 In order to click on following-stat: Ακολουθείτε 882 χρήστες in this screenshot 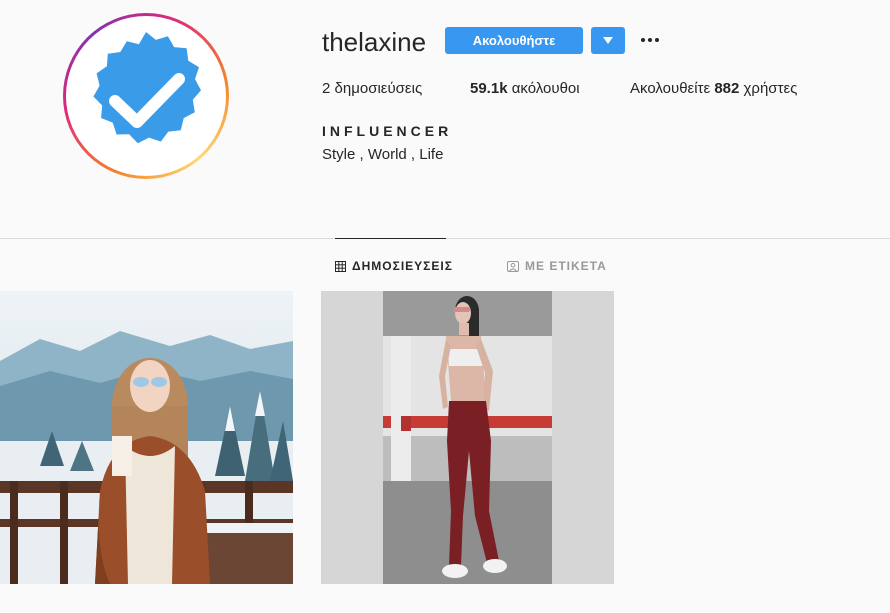, I will do `click(713, 89)`.